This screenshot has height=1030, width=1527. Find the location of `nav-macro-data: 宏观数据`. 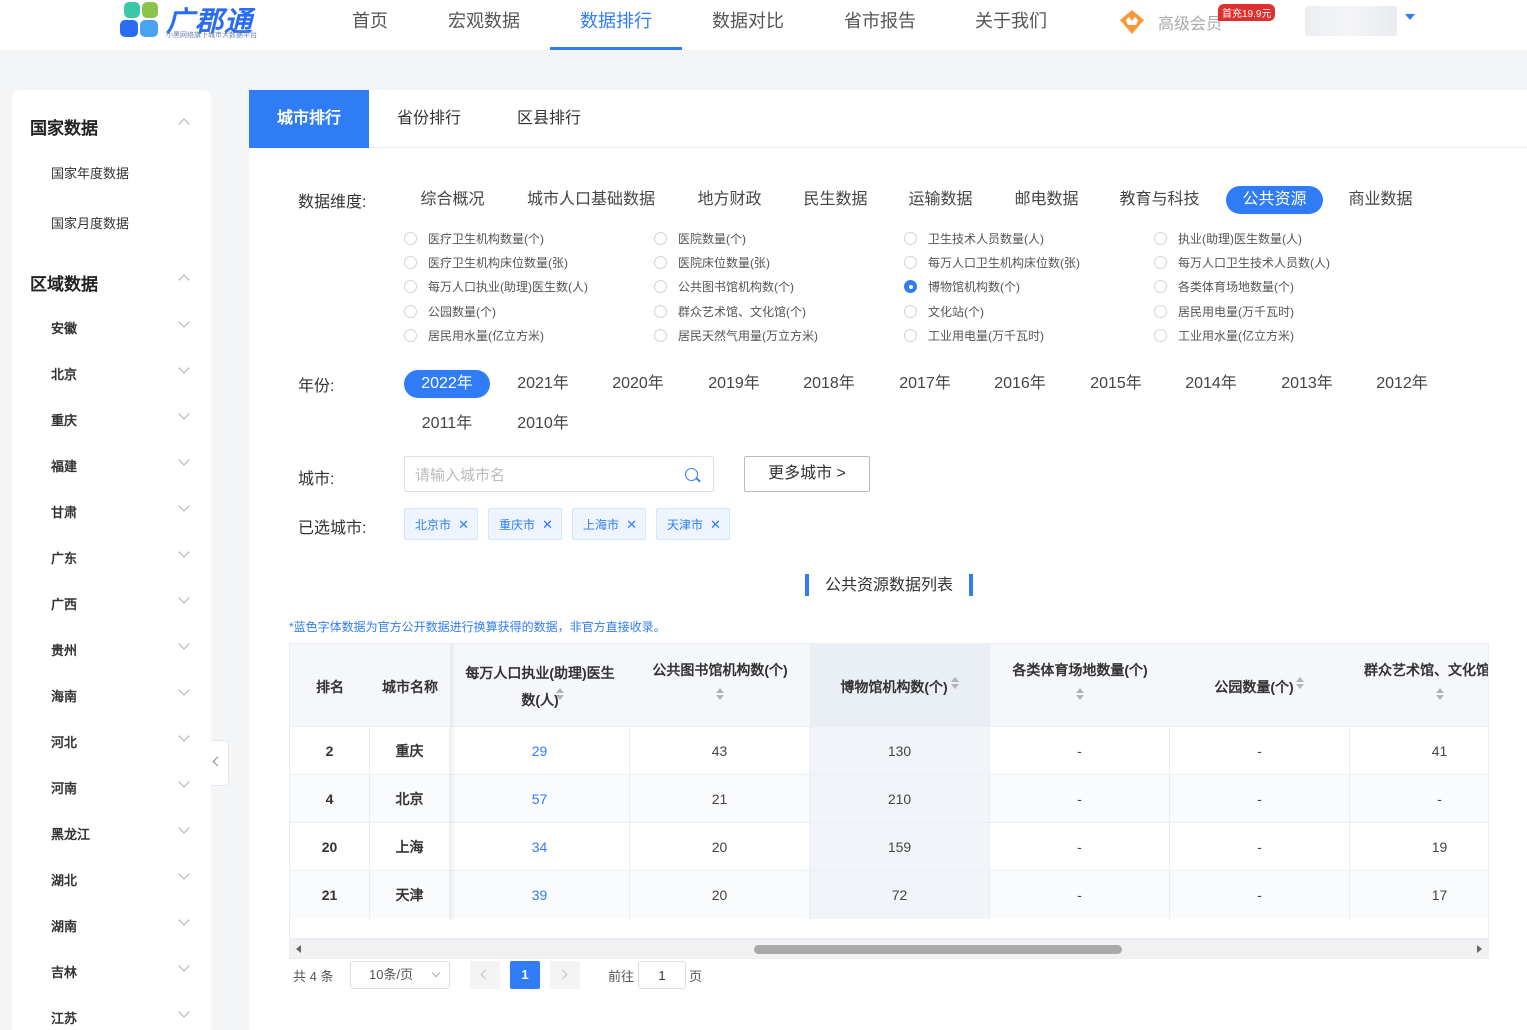

nav-macro-data: 宏观数据 is located at coordinates (484, 25).